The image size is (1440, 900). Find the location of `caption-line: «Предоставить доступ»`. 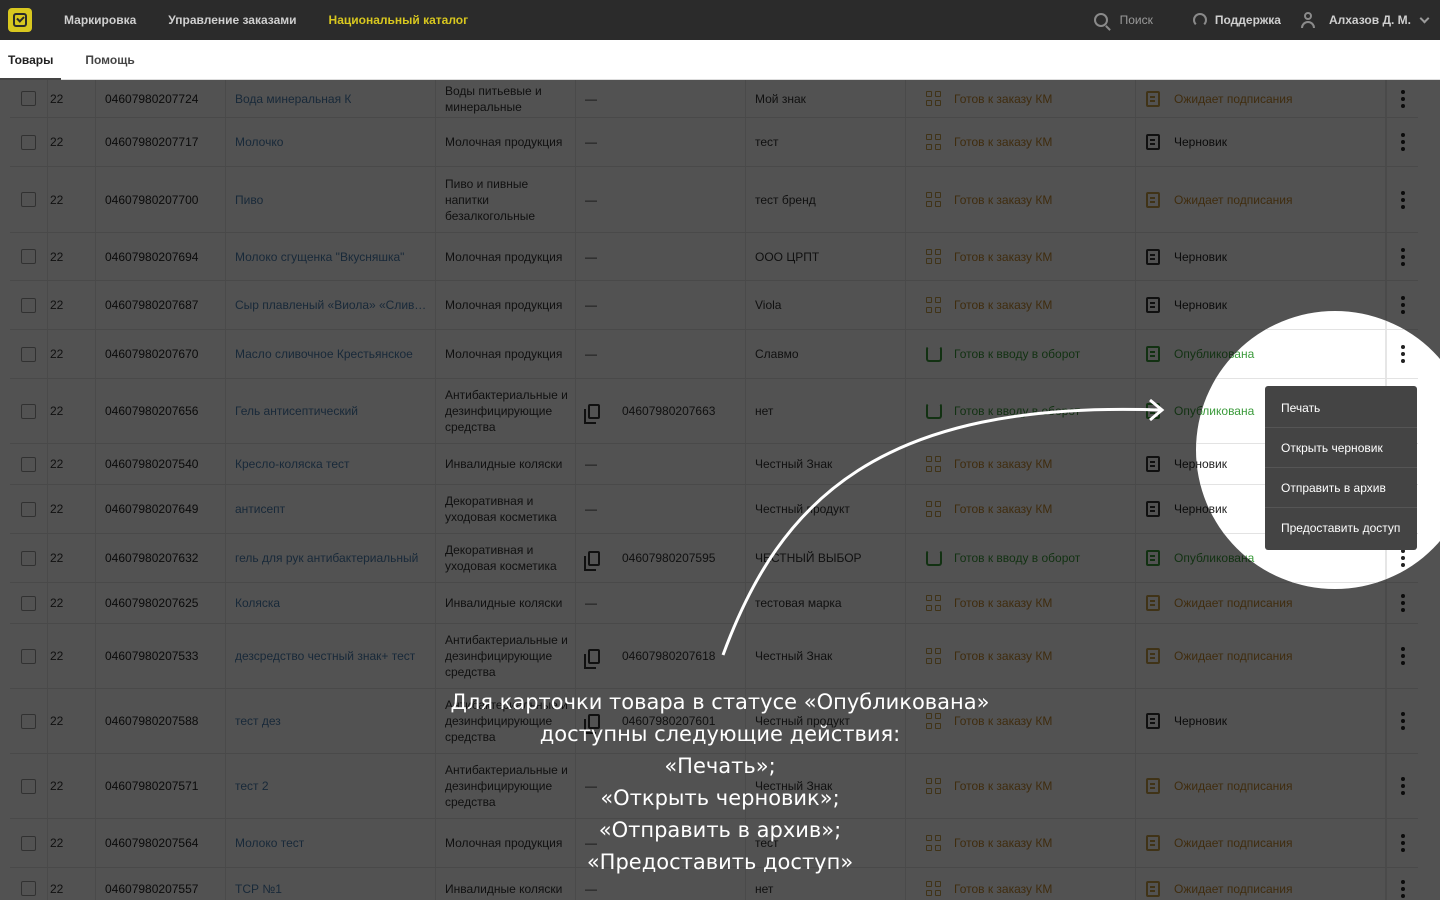

caption-line: «Предоставить доступ» is located at coordinates (720, 862).